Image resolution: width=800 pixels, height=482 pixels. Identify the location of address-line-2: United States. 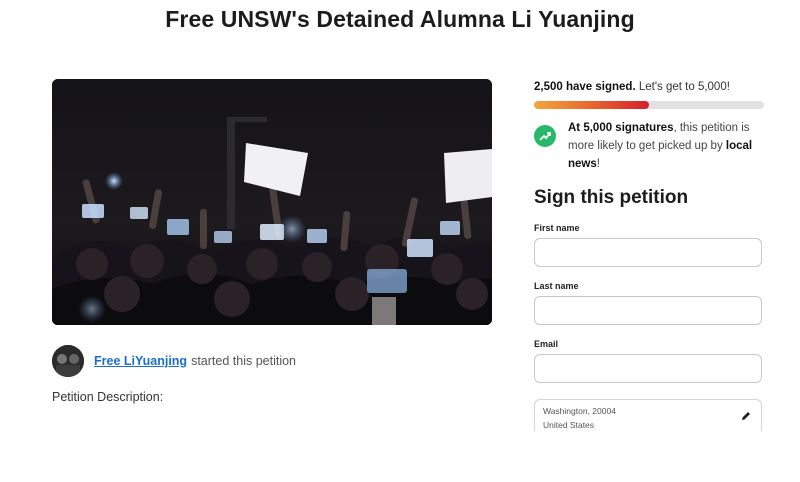
(569, 425).